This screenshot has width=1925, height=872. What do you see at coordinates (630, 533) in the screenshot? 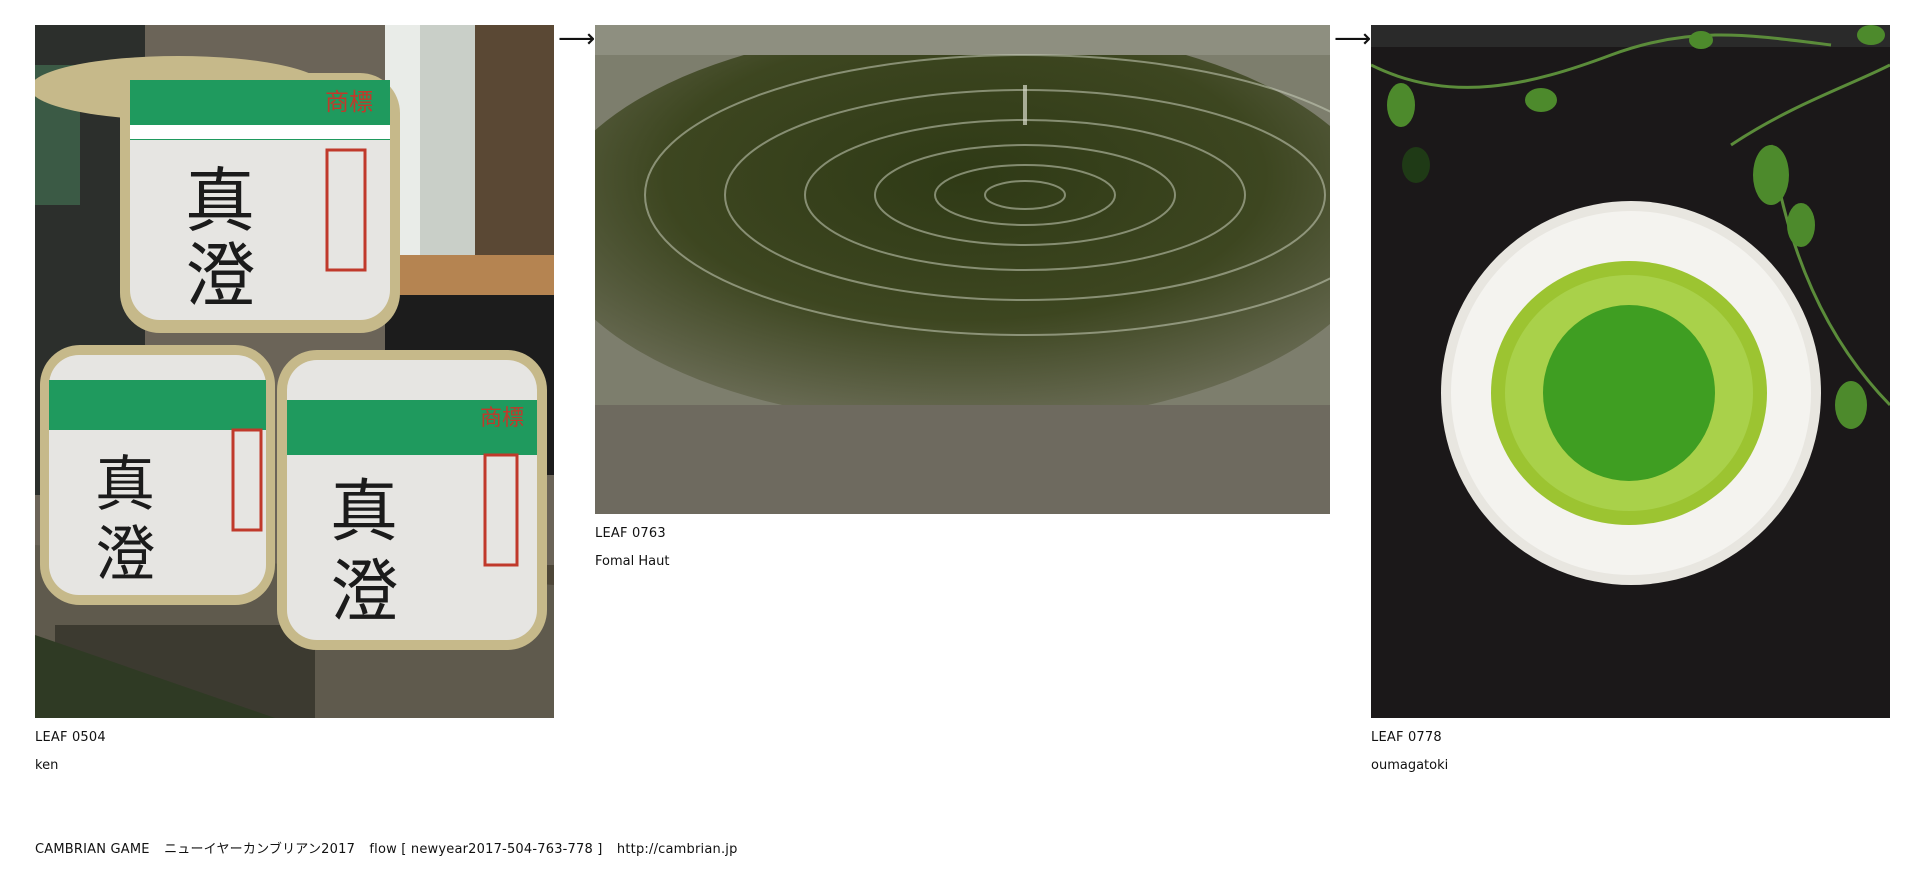
I see `leaf-id: LEAF 0763` at bounding box center [630, 533].